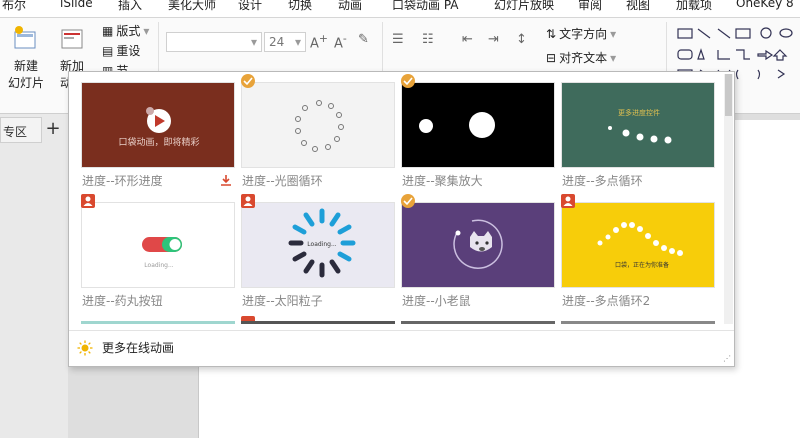  I want to click on ellipse-icon, so click(786, 33).